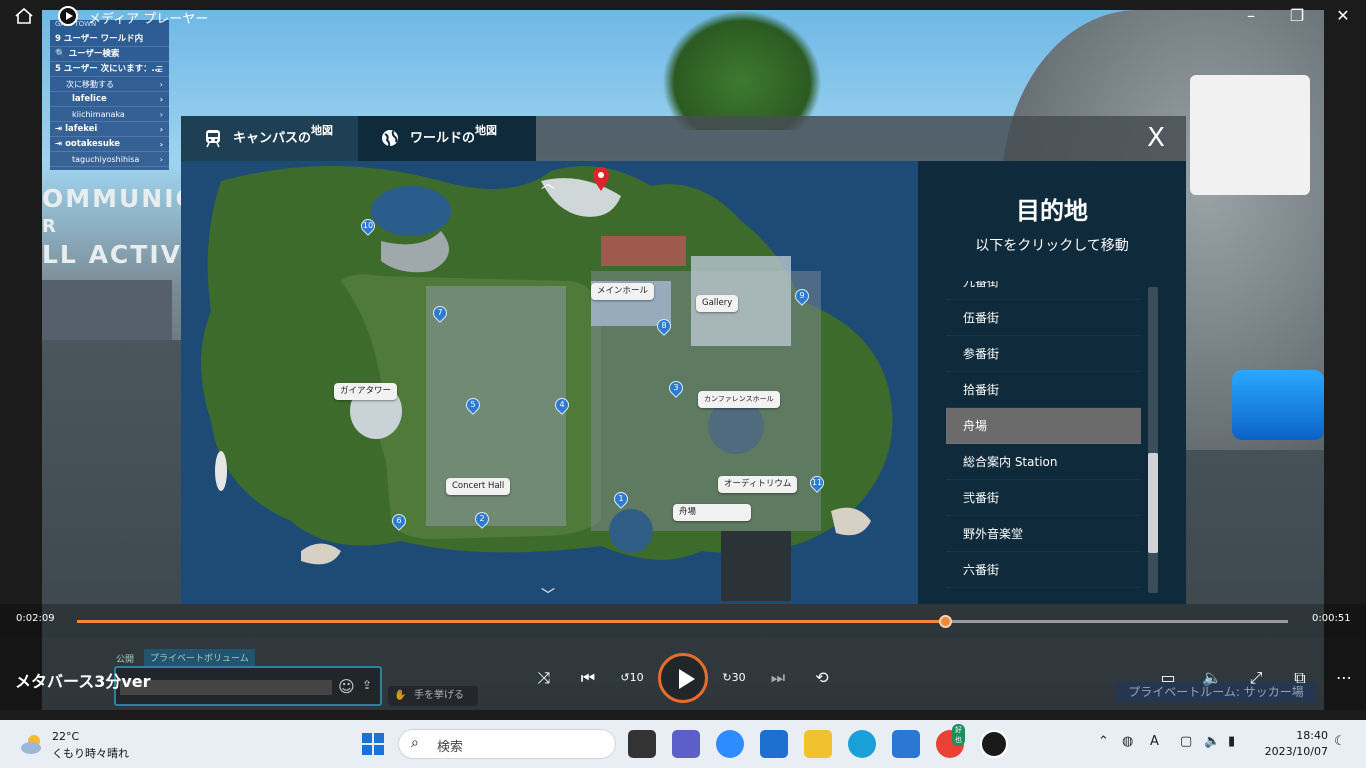 The image size is (1366, 768). What do you see at coordinates (1043, 426) in the screenshot?
I see `destination-item-selected: 舟場` at bounding box center [1043, 426].